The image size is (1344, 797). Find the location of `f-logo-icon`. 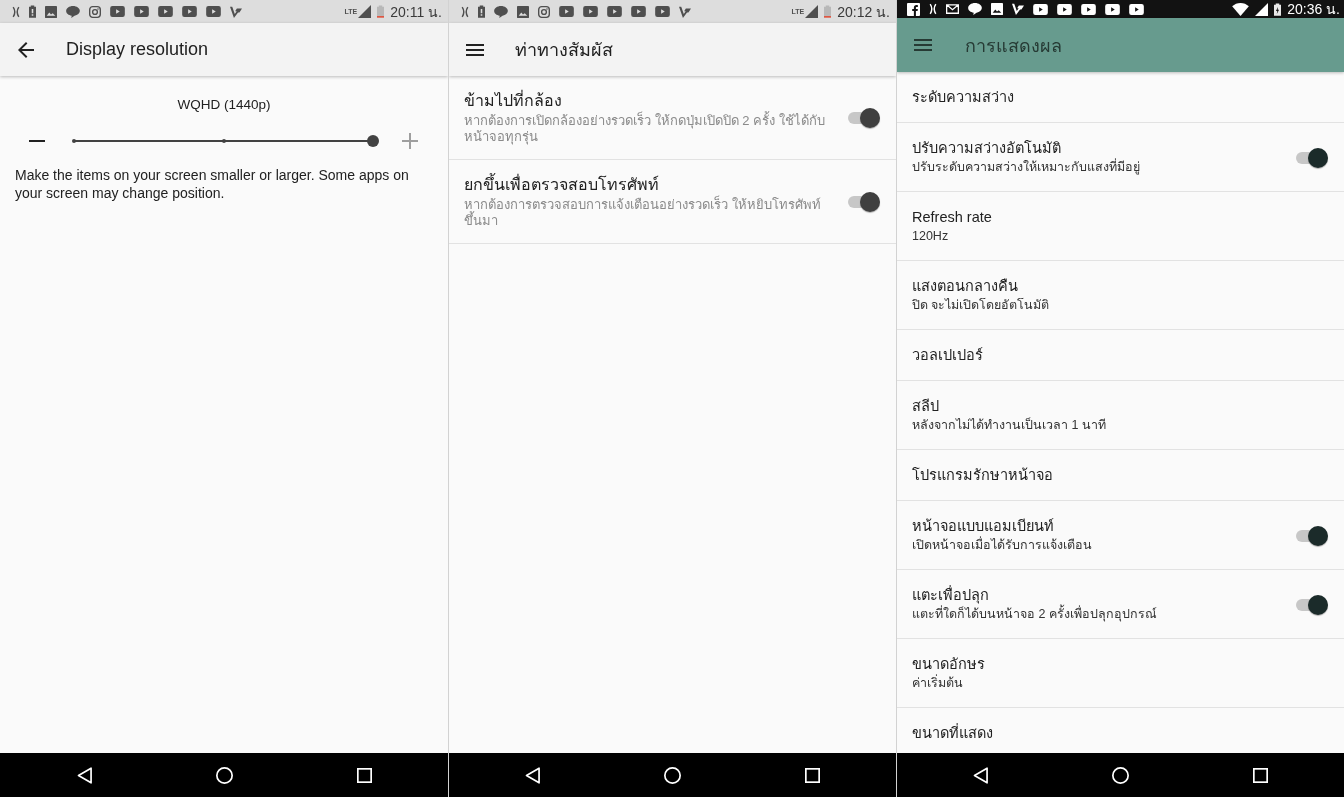

f-logo-icon is located at coordinates (913, 9).